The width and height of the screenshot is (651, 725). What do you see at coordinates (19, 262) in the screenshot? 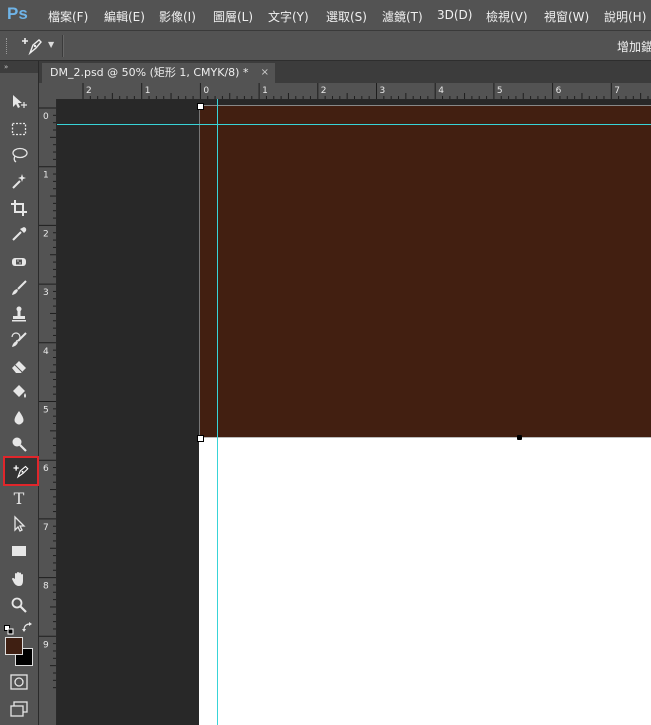
I see `bandage-icon` at bounding box center [19, 262].